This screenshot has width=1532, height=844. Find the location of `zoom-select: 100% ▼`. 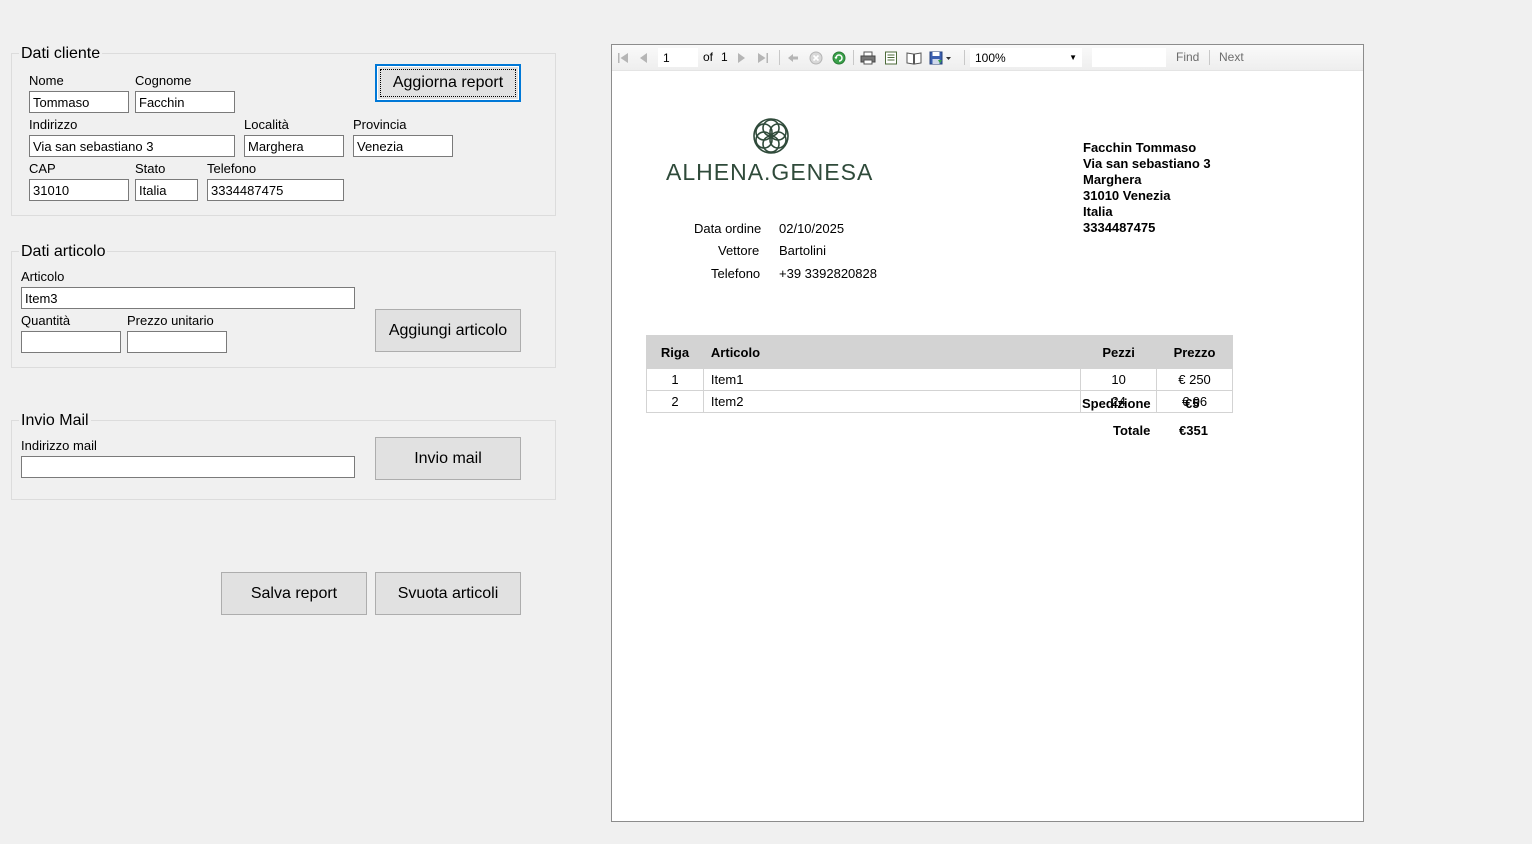

zoom-select: 100% ▼ is located at coordinates (1026, 57).